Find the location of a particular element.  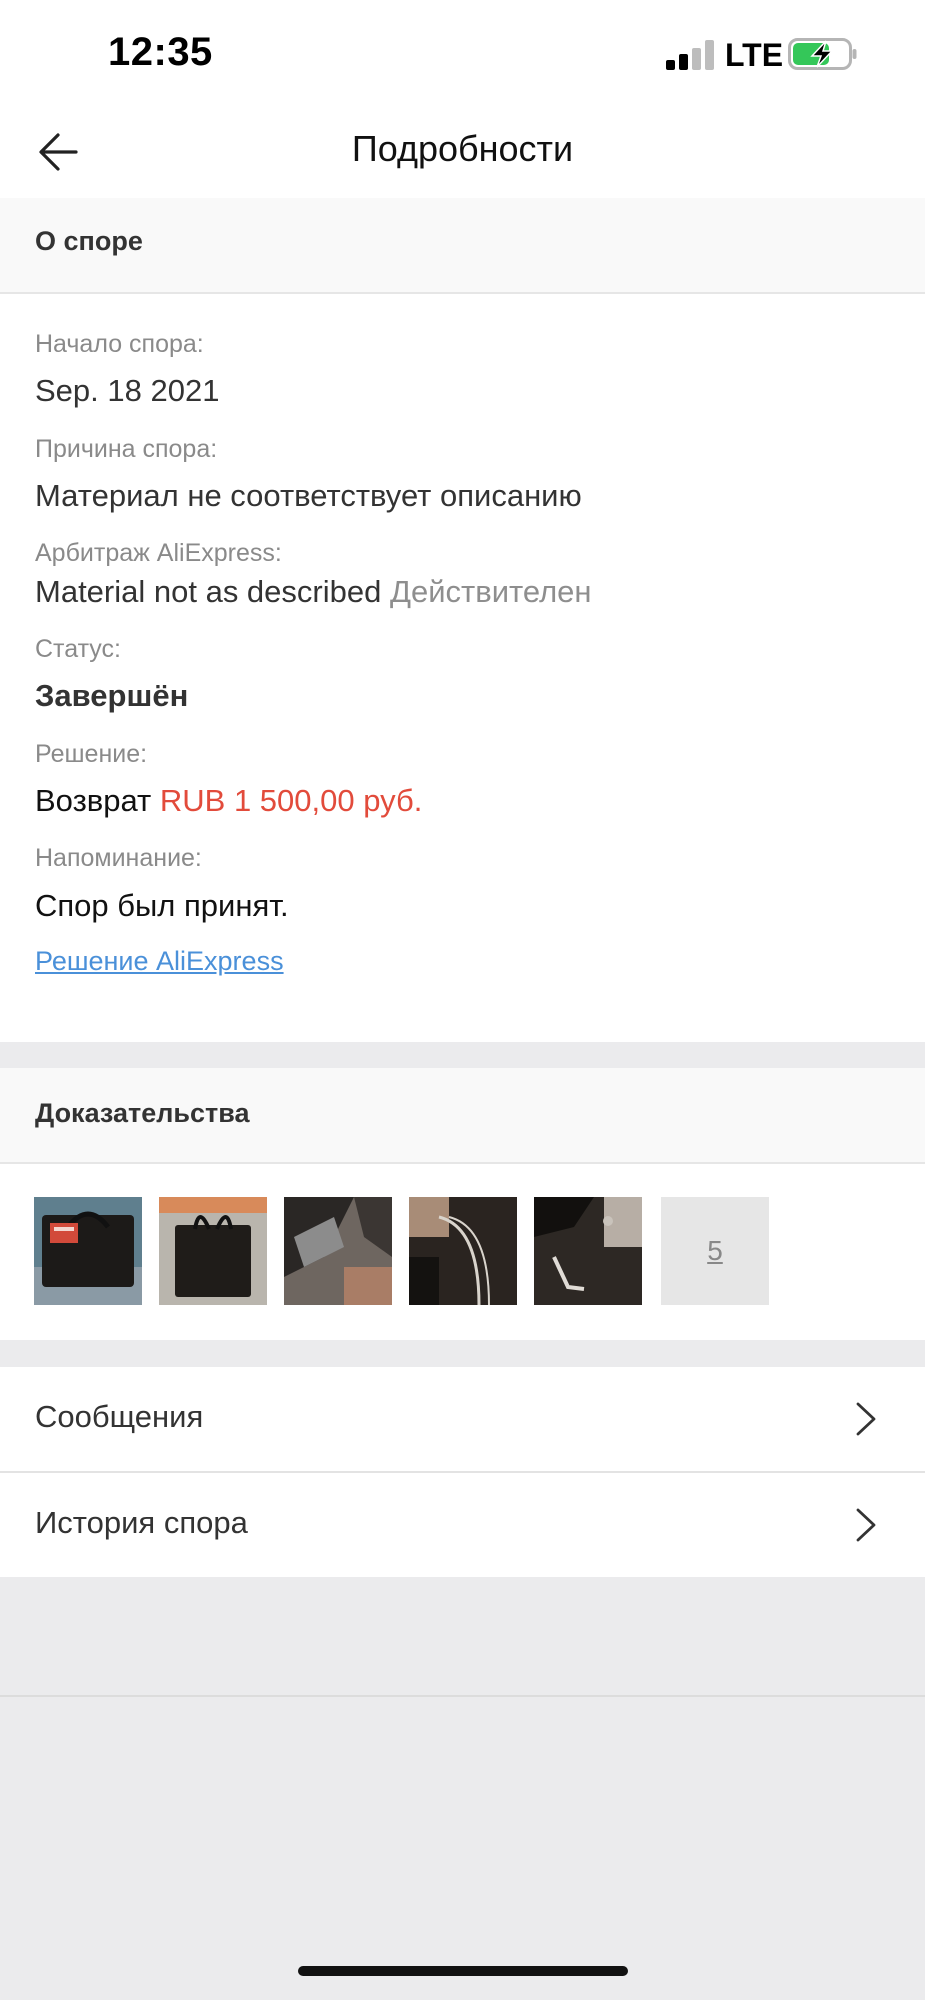

messages-row: Сообщения is located at coordinates (462, 1419).